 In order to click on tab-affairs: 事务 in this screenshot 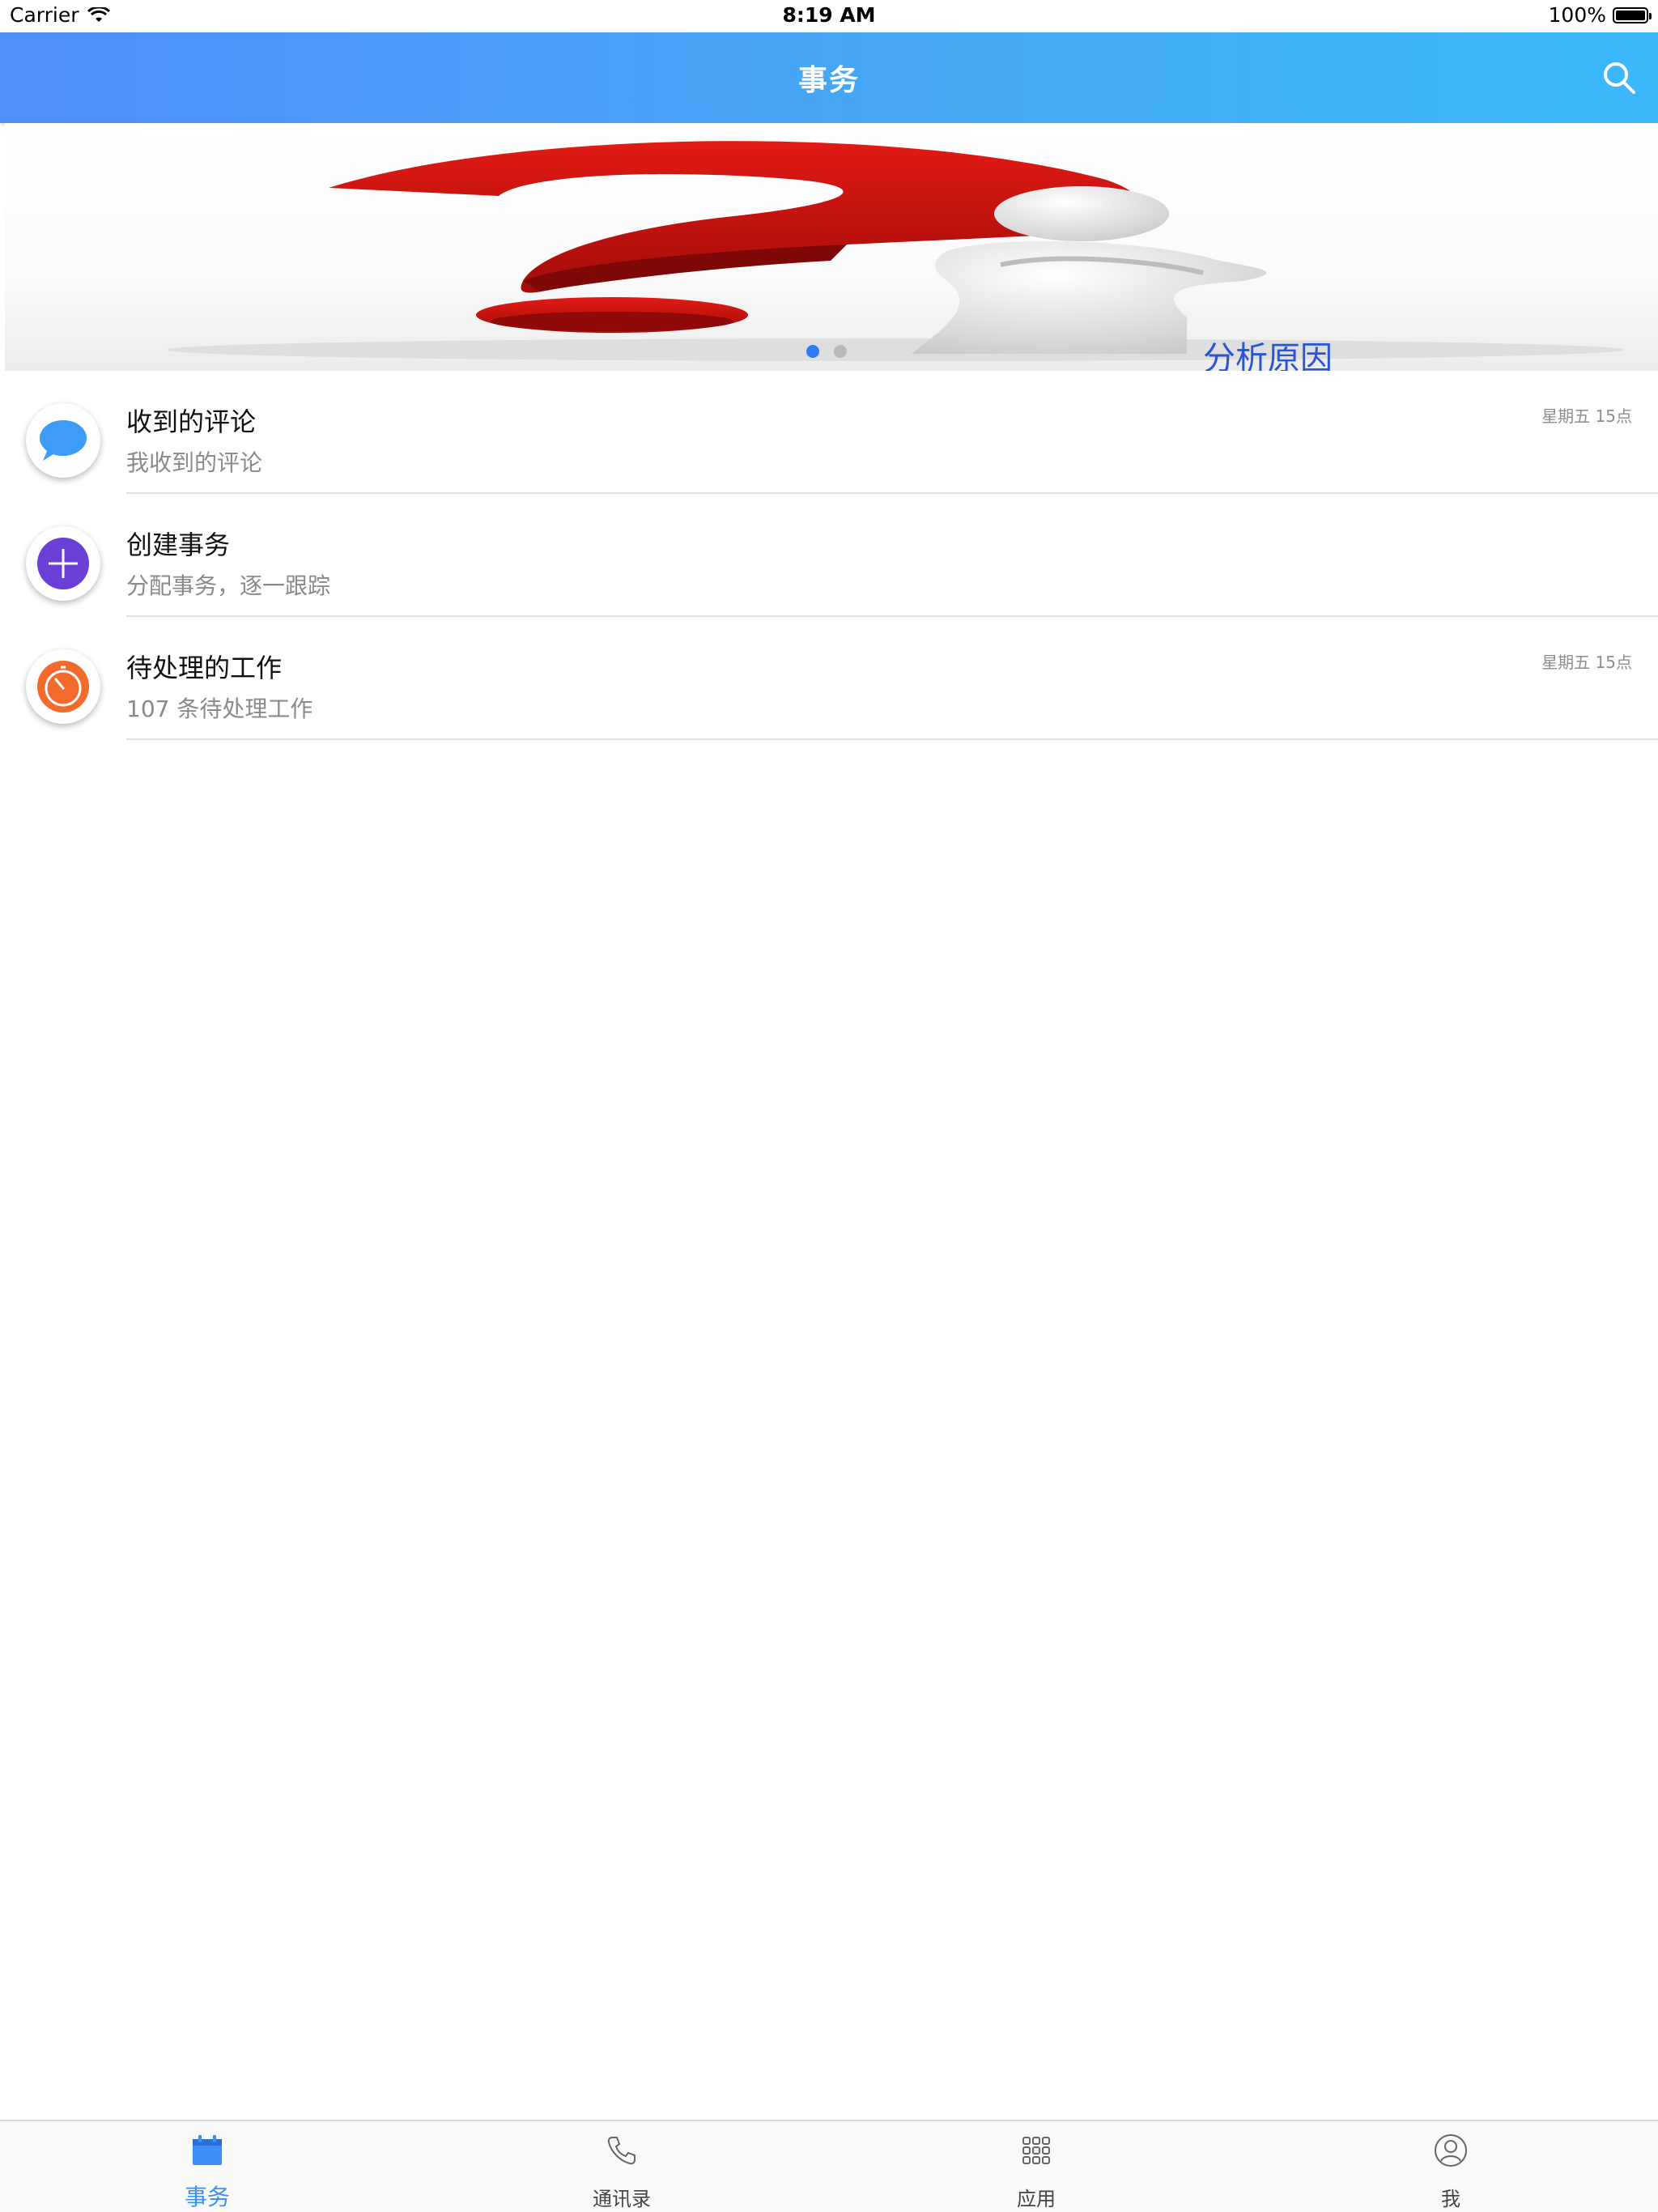, I will do `click(207, 2166)`.